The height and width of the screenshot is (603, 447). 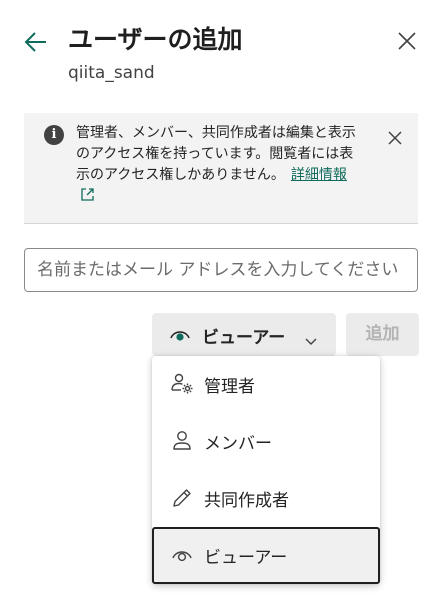 I want to click on menu-item-label: 管理者, so click(x=229, y=387).